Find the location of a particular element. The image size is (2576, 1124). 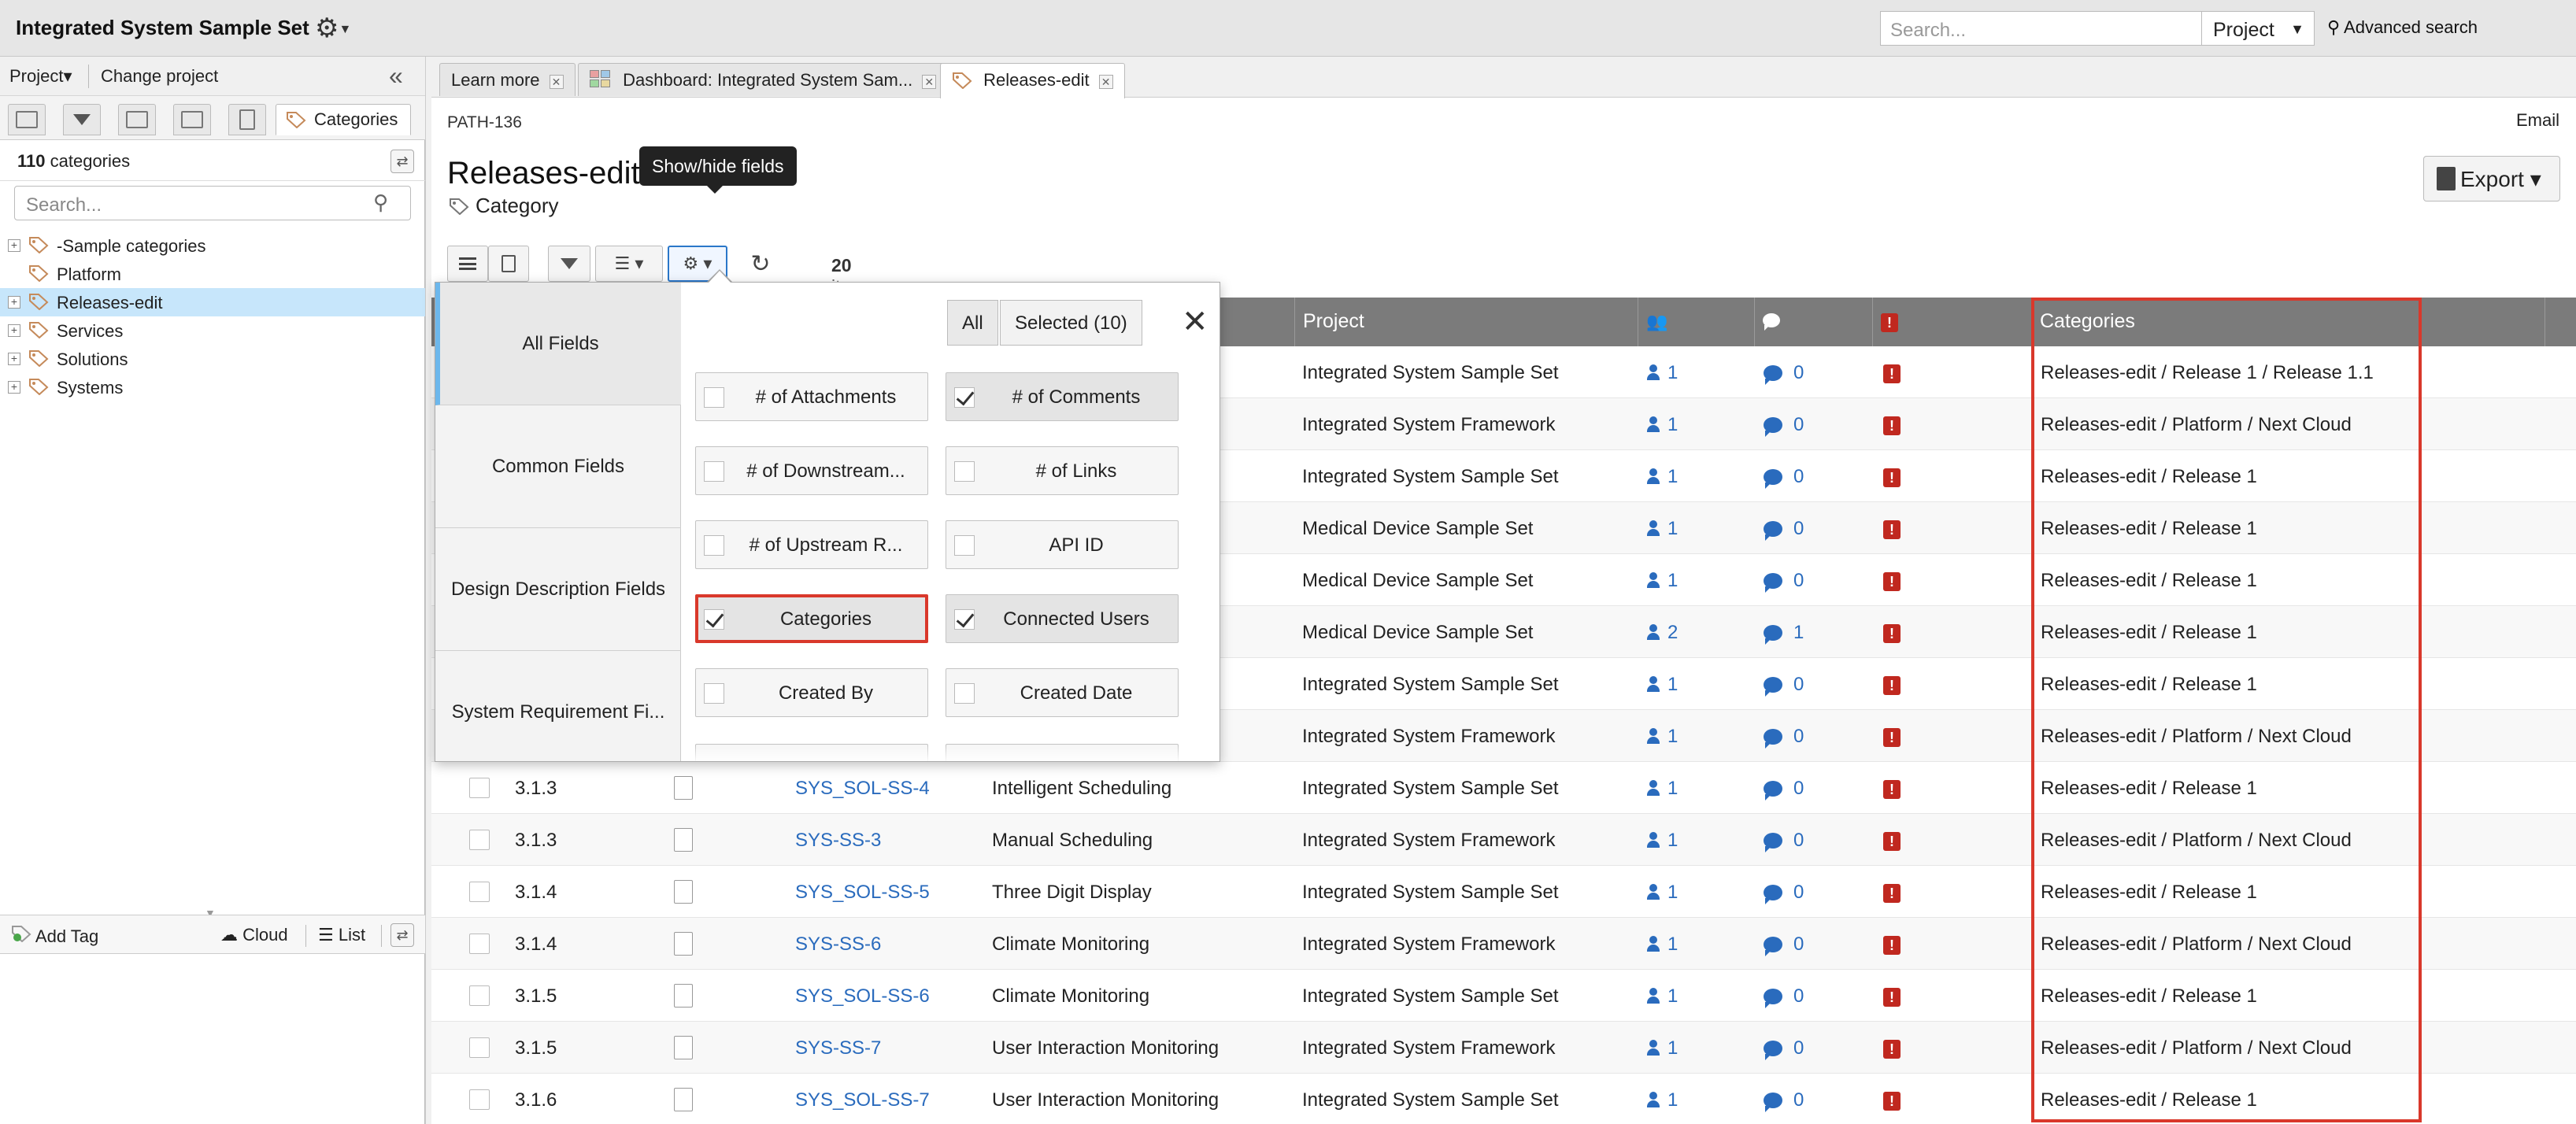

advanced-search-link: ⚲ Advanced search is located at coordinates (2402, 27).